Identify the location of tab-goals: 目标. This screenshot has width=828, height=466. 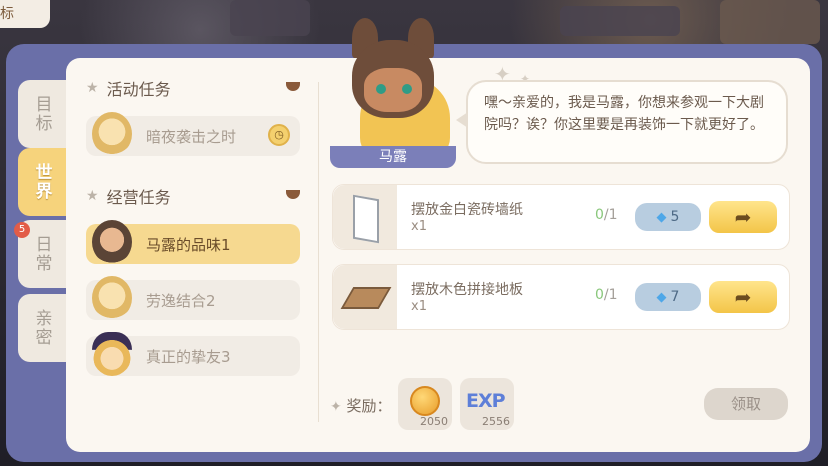
(42, 114).